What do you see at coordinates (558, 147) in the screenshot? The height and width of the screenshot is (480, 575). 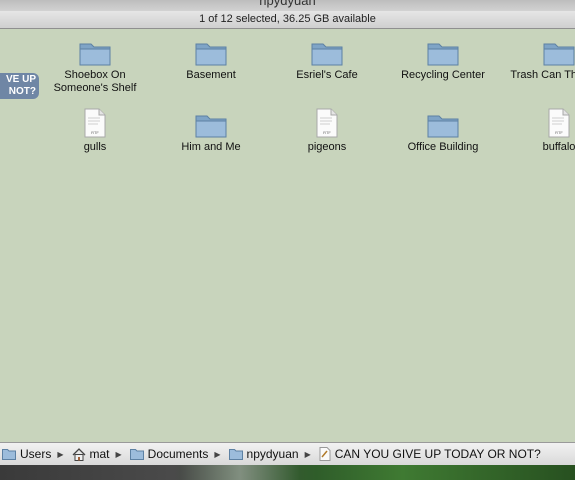 I see `item-label: buffalo` at bounding box center [558, 147].